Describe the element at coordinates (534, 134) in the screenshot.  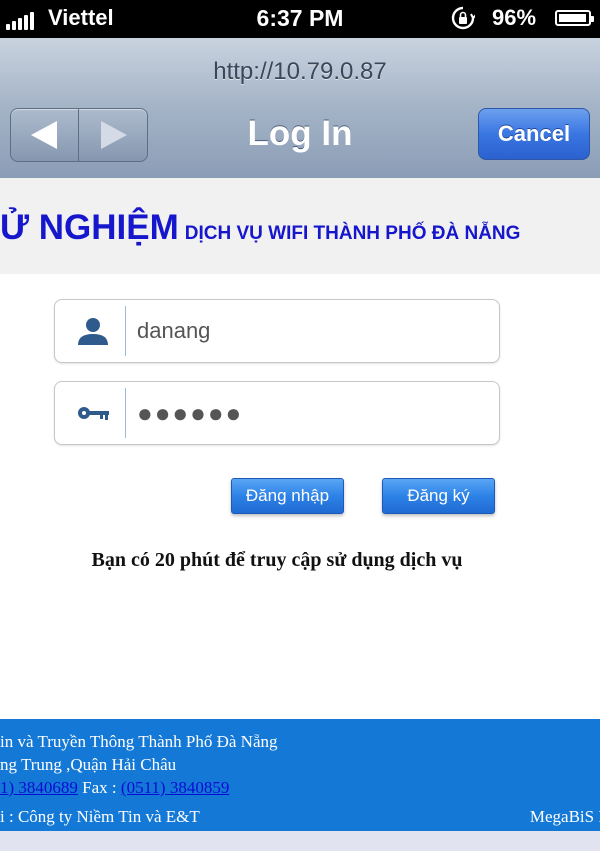
I see `cancel-button: Cancel` at that location.